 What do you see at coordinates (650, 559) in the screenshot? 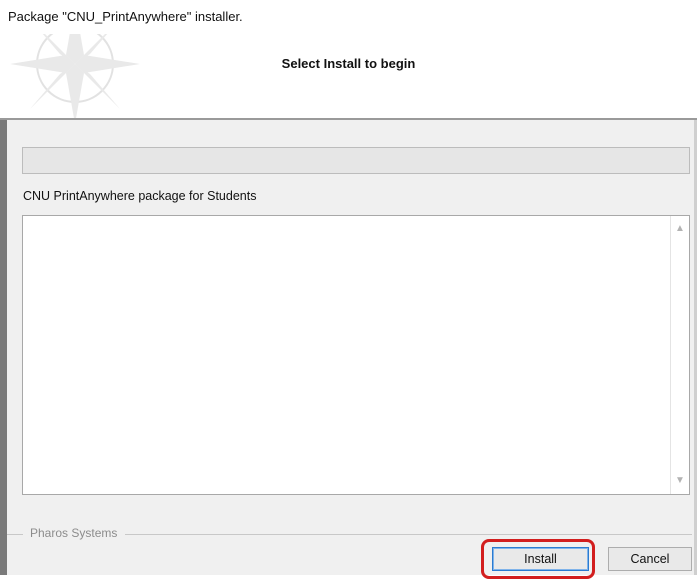
I see `cancel-button: Cancel` at bounding box center [650, 559].